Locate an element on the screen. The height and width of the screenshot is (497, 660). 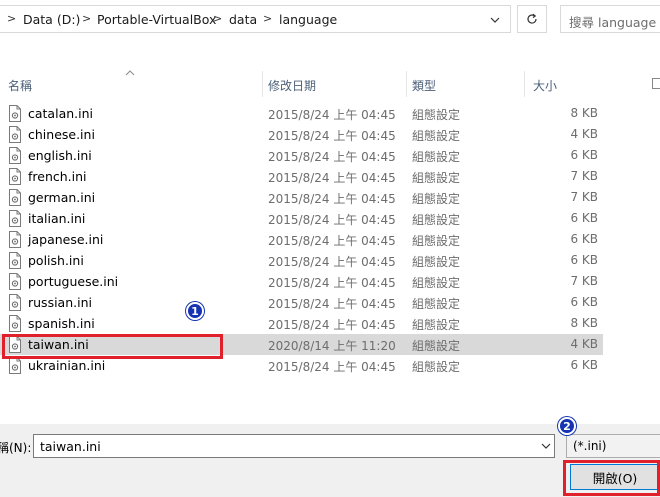
file-row: chinese.ini 2015/8/24 上午 04:45 組態設定 4 KB is located at coordinates (301, 134).